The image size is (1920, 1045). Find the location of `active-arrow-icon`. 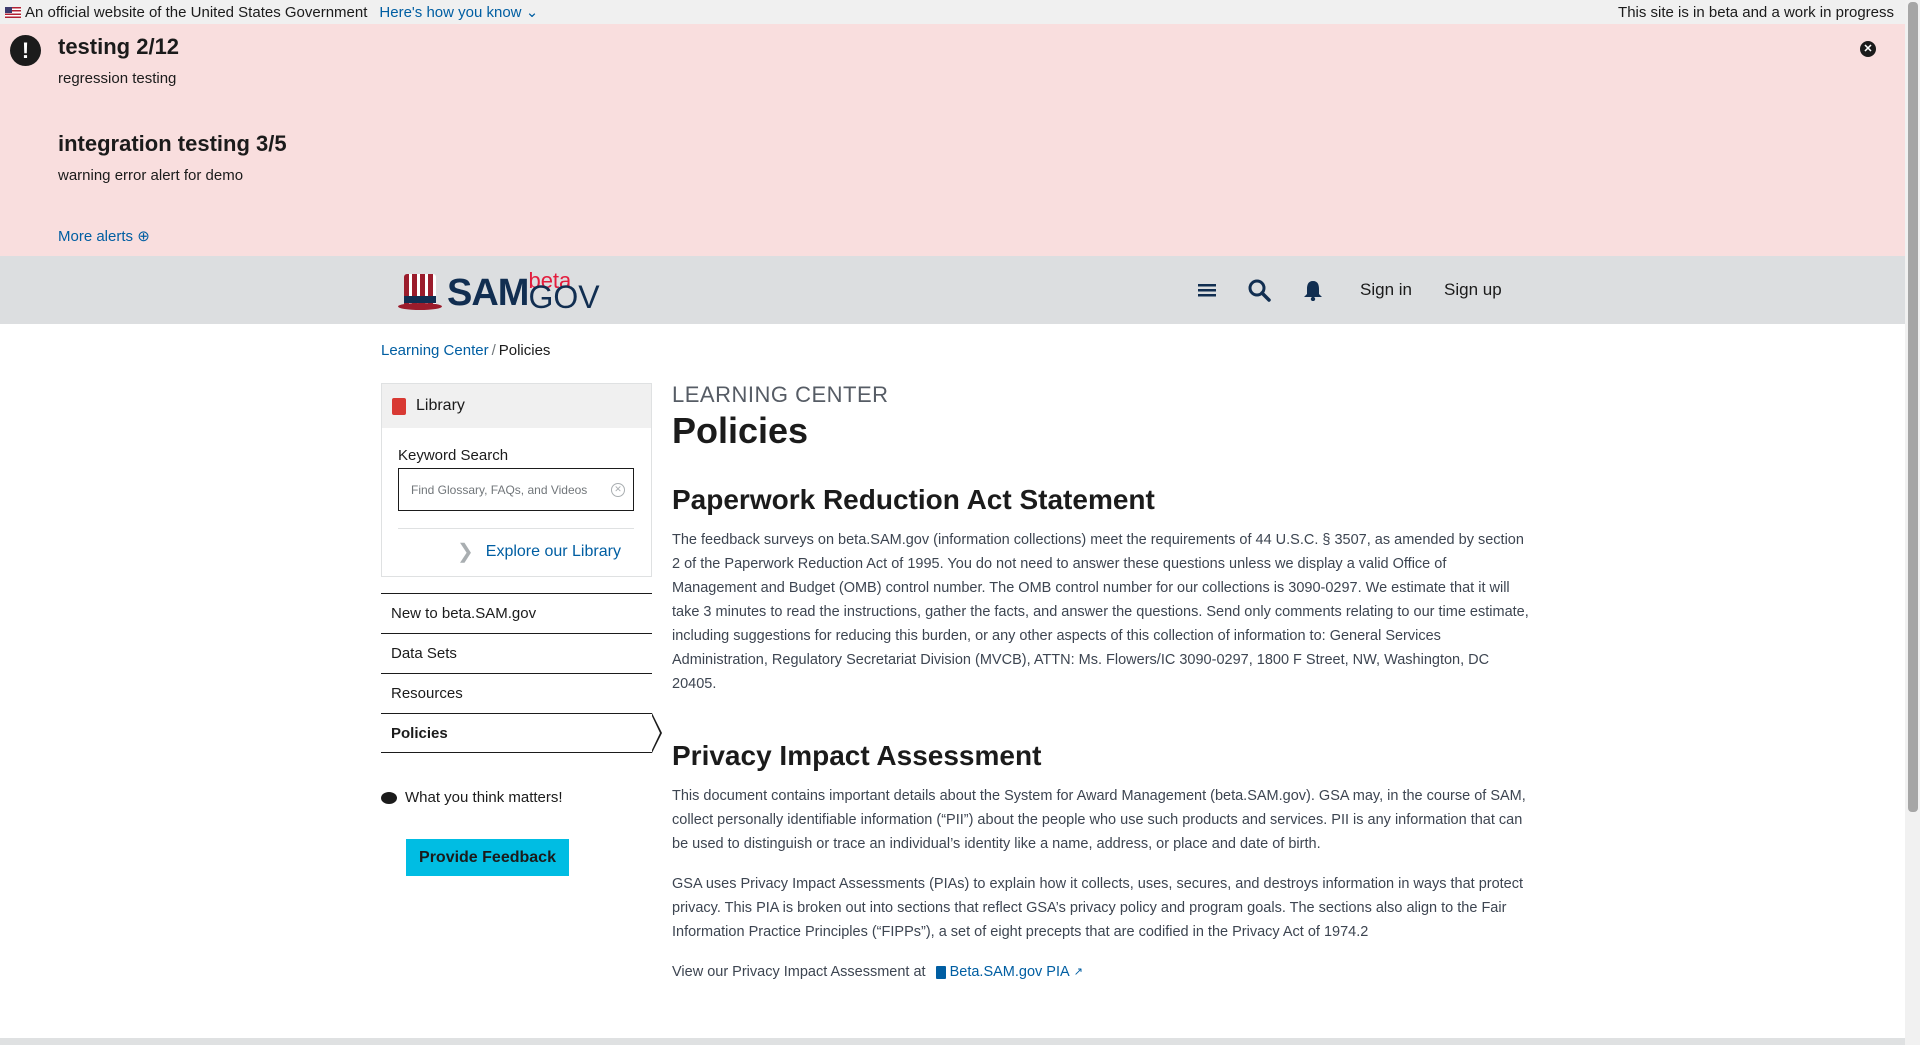

active-arrow-icon is located at coordinates (656, 733).